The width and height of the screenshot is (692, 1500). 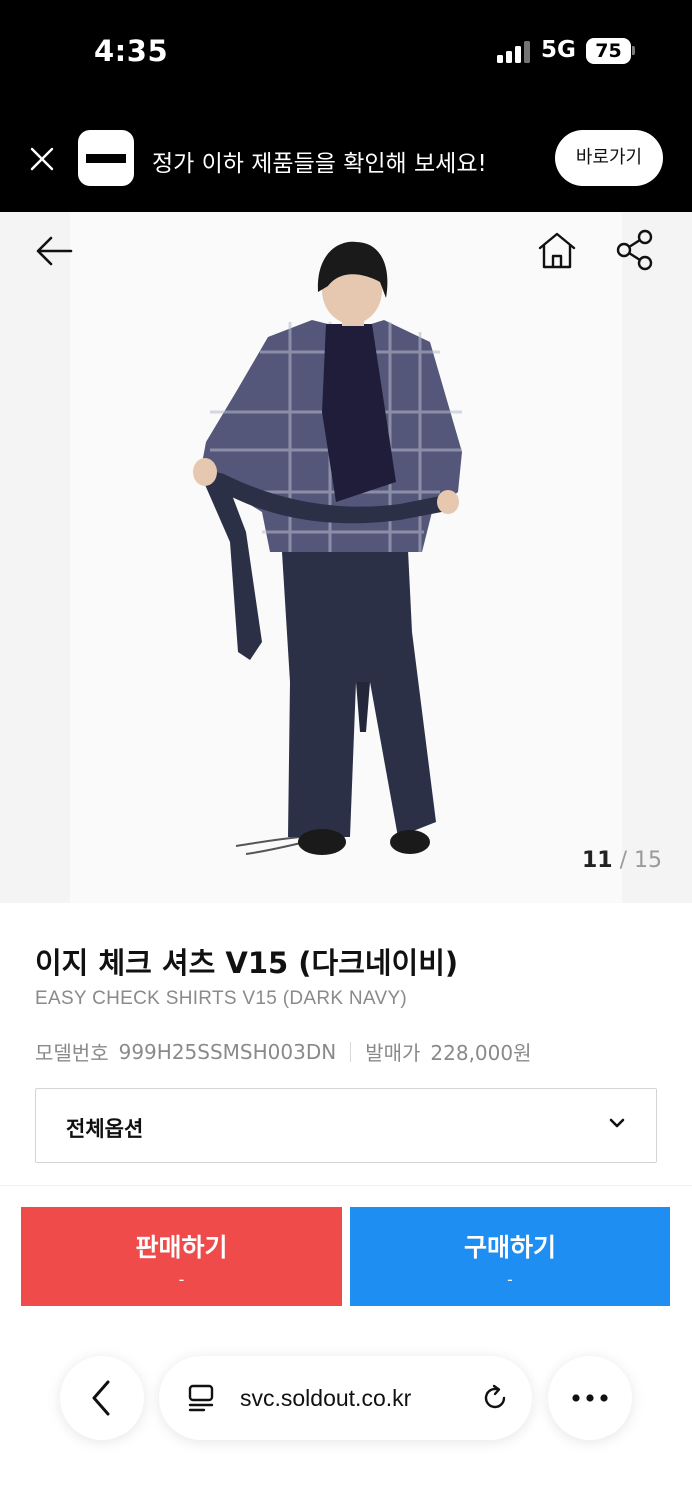 I want to click on home-icon, so click(x=557, y=250).